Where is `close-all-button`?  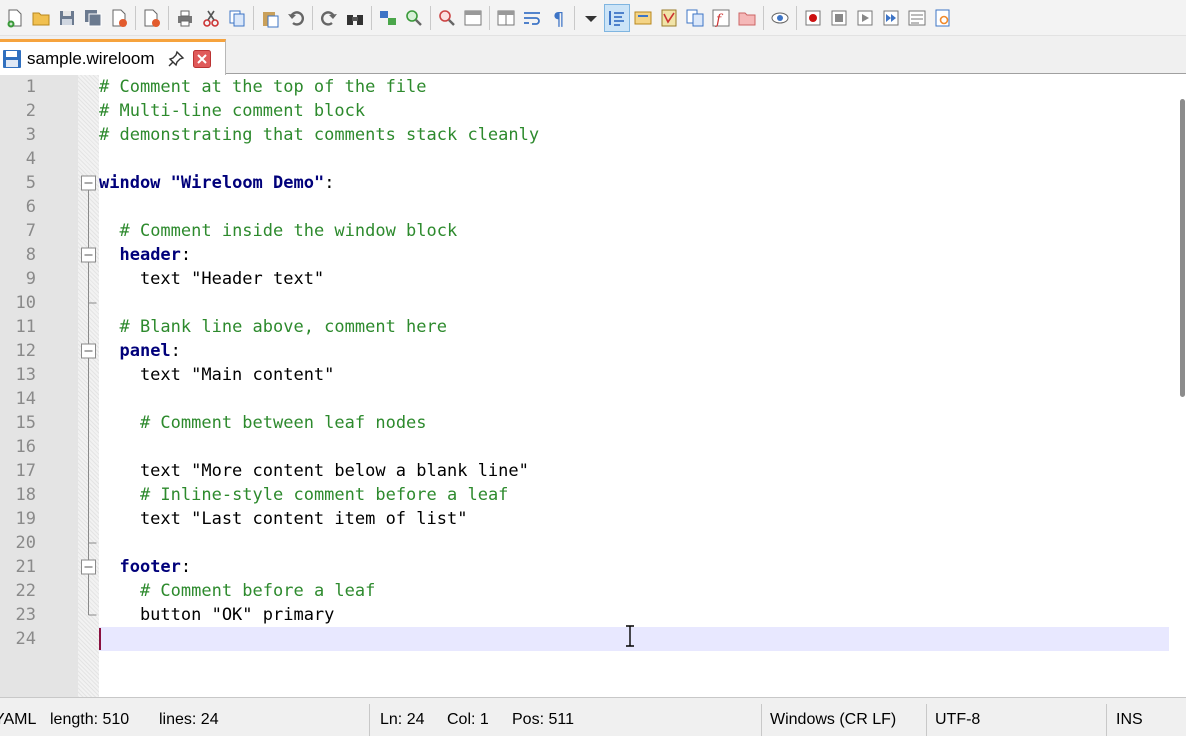
close-all-button is located at coordinates (152, 18).